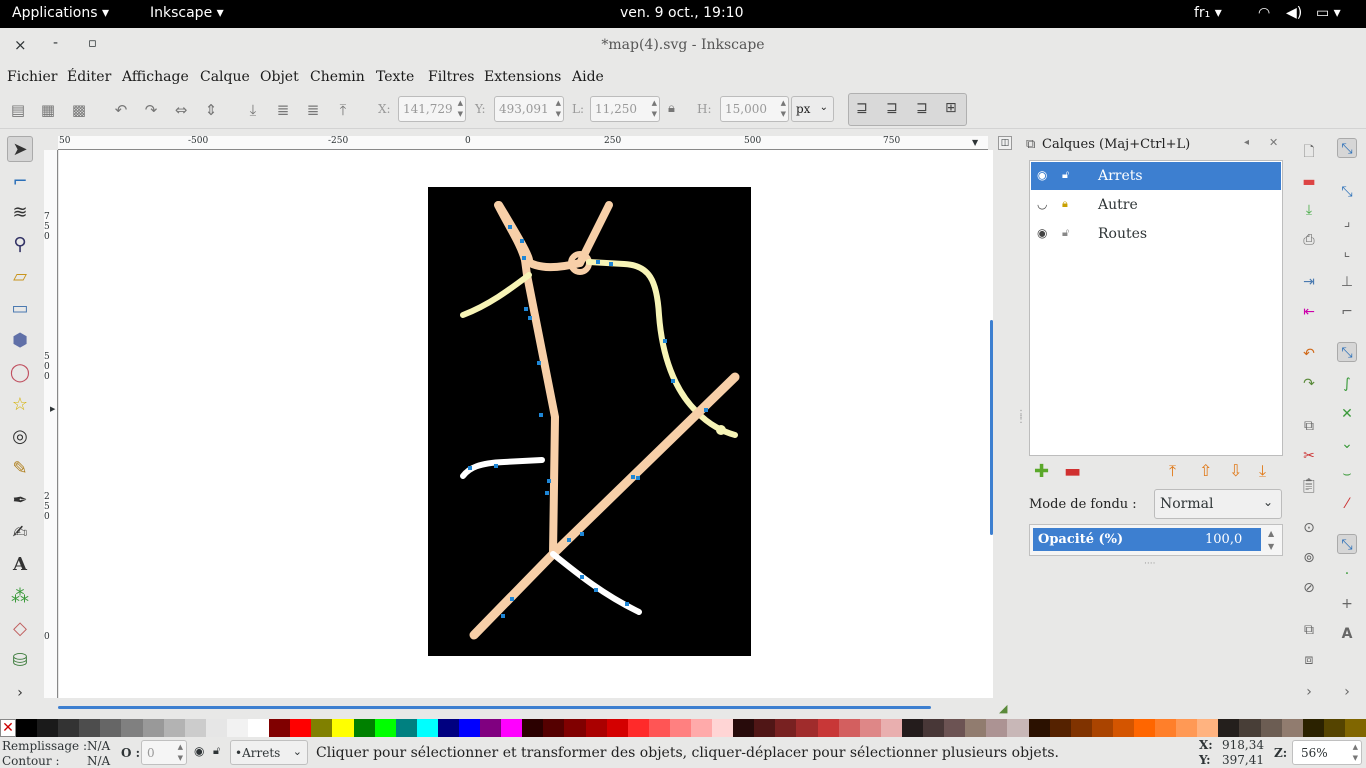 This screenshot has width=1366, height=768. What do you see at coordinates (1347, 192) in the screenshot?
I see `snap-bbox-icon: ⤡` at bounding box center [1347, 192].